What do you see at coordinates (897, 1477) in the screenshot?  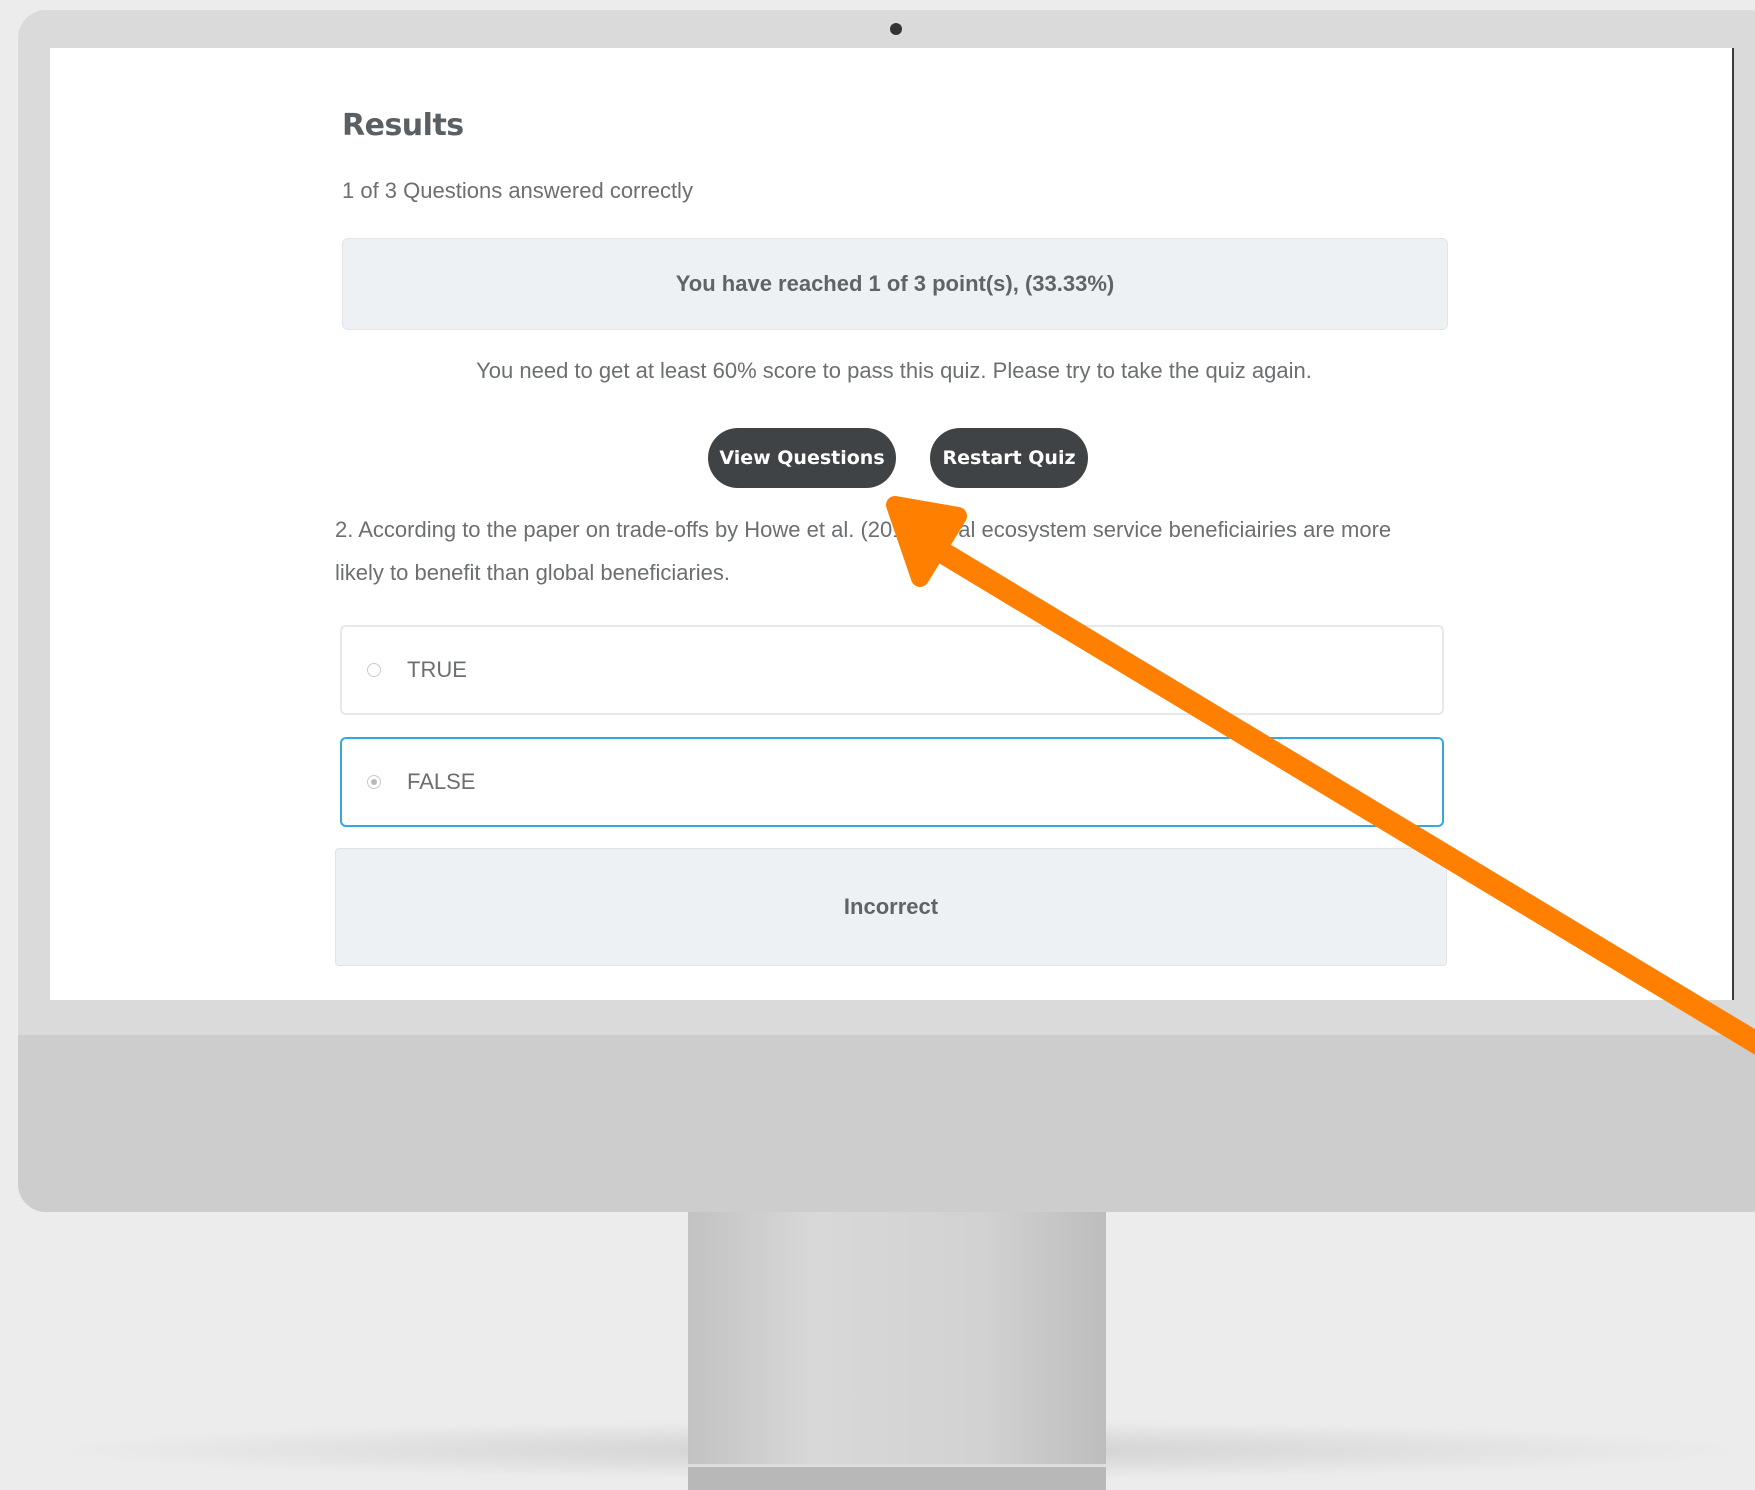 I see `stand-base` at bounding box center [897, 1477].